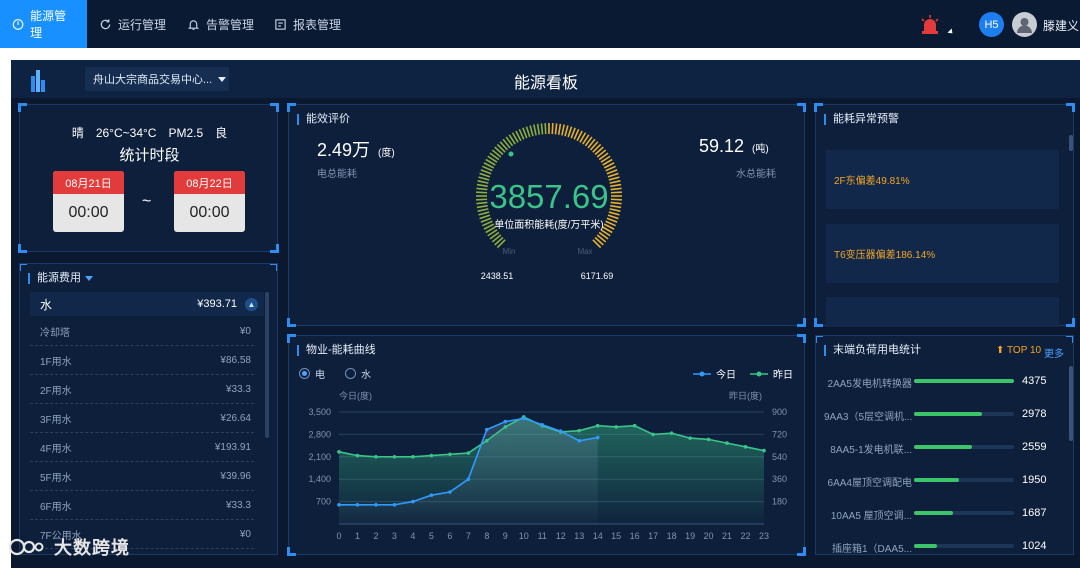  What do you see at coordinates (344, 150) in the screenshot?
I see `elec-value: 2.49万` at bounding box center [344, 150].